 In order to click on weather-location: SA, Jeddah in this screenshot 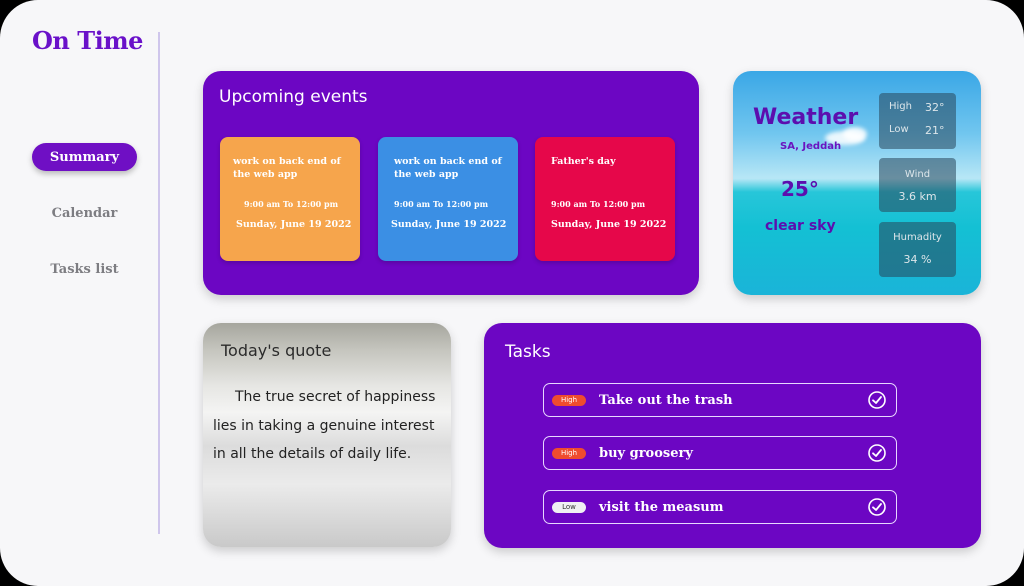, I will do `click(811, 146)`.